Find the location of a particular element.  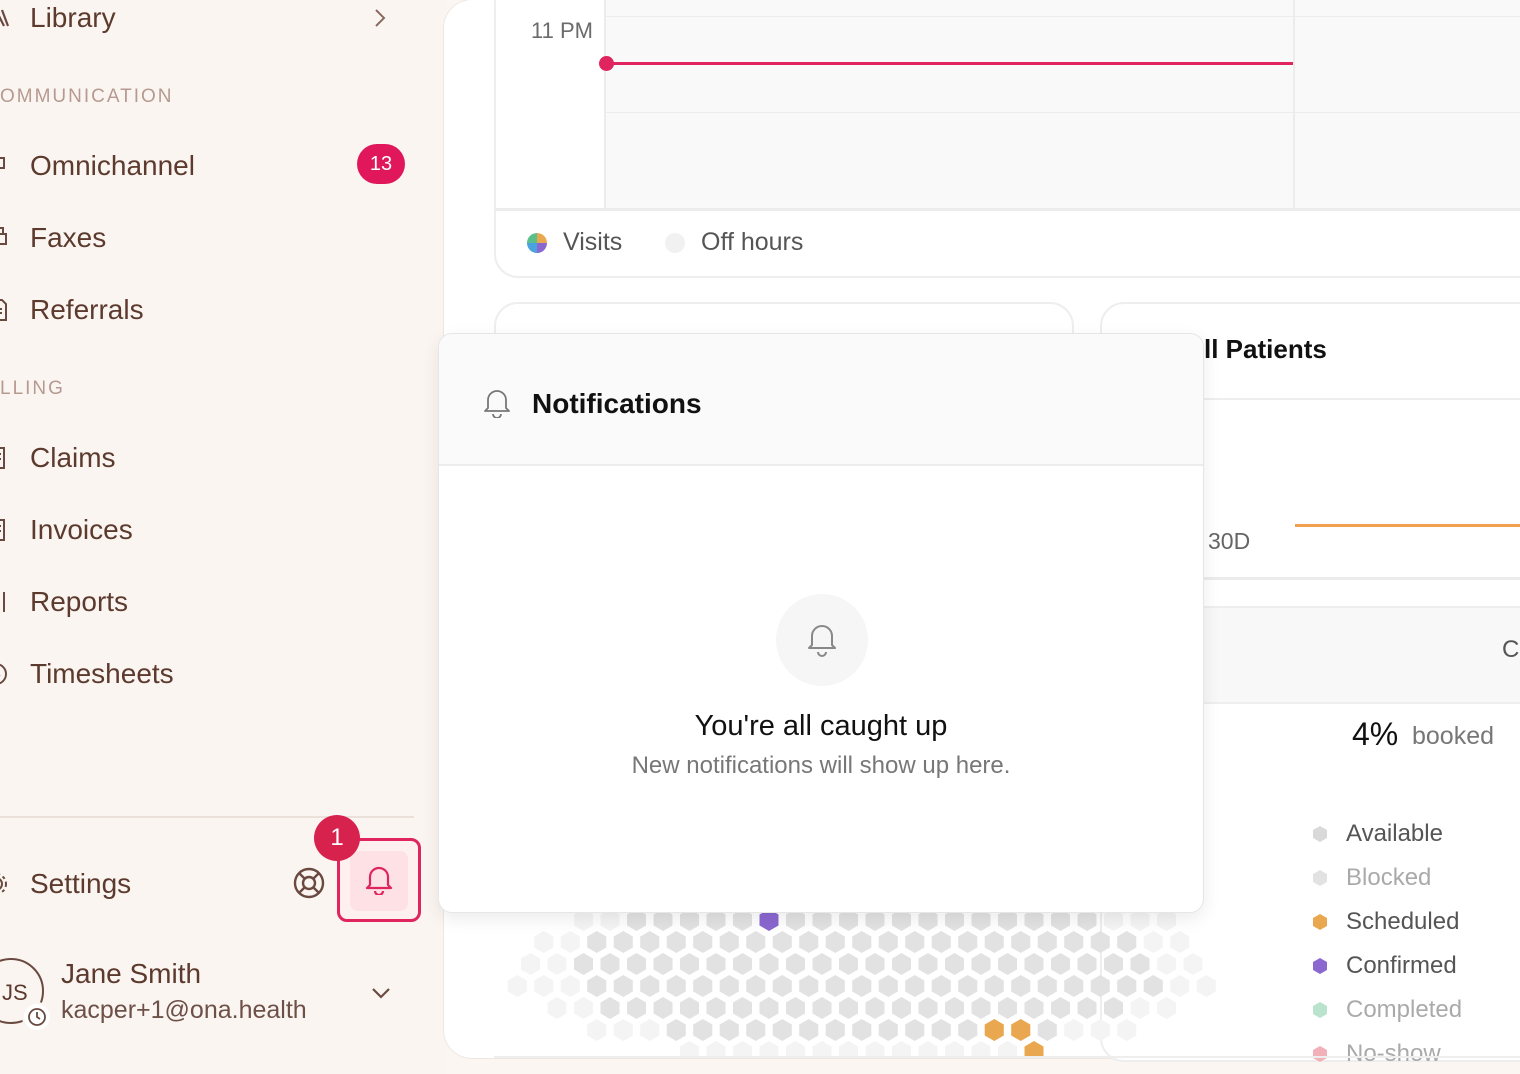

status-label: Blocked is located at coordinates (1389, 877).